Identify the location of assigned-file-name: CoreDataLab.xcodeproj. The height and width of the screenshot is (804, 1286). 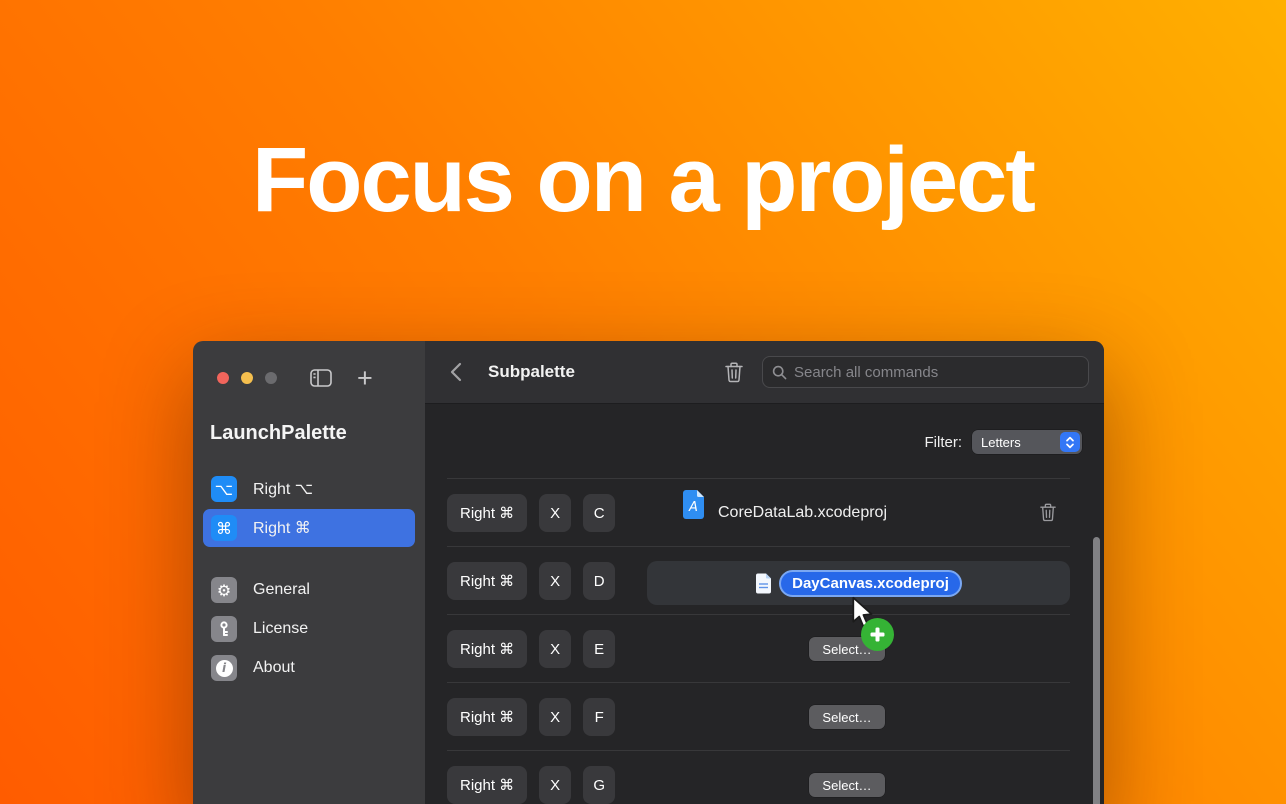
(802, 512).